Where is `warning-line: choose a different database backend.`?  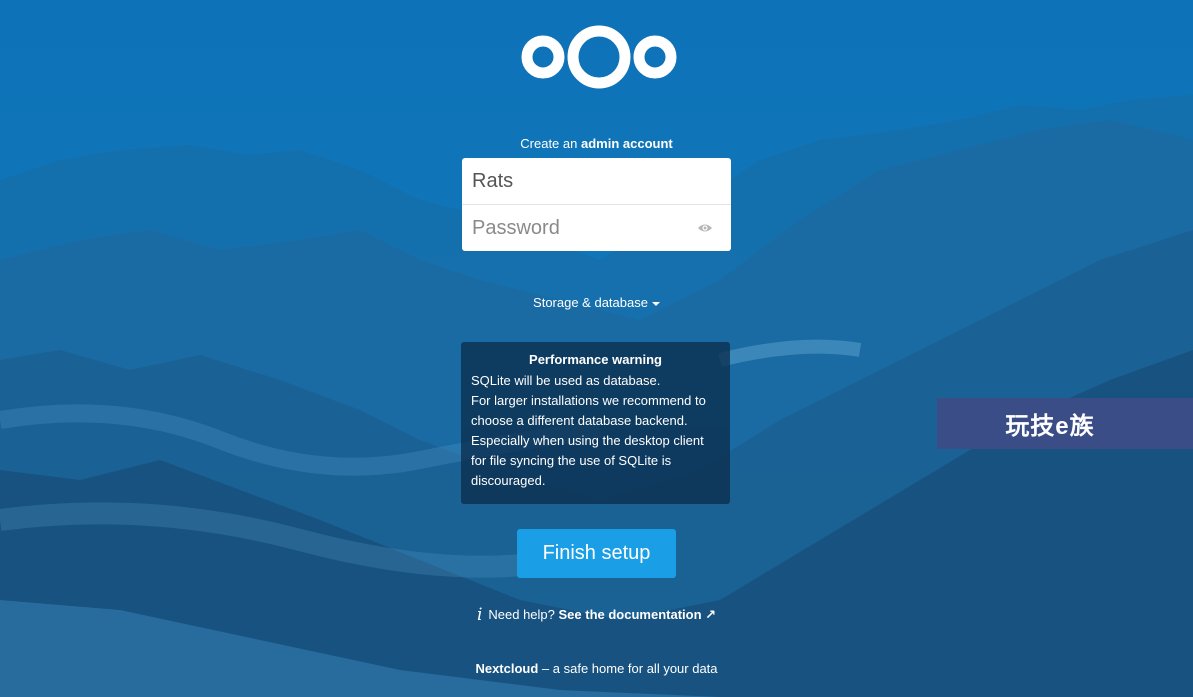 warning-line: choose a different database backend. is located at coordinates (579, 420).